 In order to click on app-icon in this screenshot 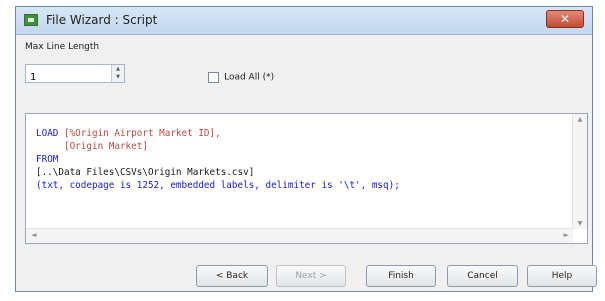, I will do `click(31, 20)`.